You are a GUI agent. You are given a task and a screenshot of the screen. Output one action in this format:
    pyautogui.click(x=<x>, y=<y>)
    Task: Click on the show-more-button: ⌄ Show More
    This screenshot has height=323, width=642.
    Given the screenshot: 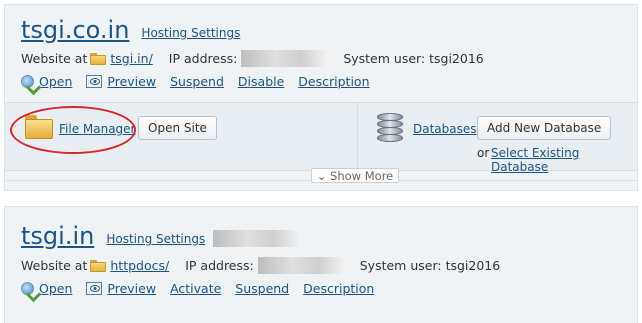 What is the action you would take?
    pyautogui.click(x=355, y=175)
    